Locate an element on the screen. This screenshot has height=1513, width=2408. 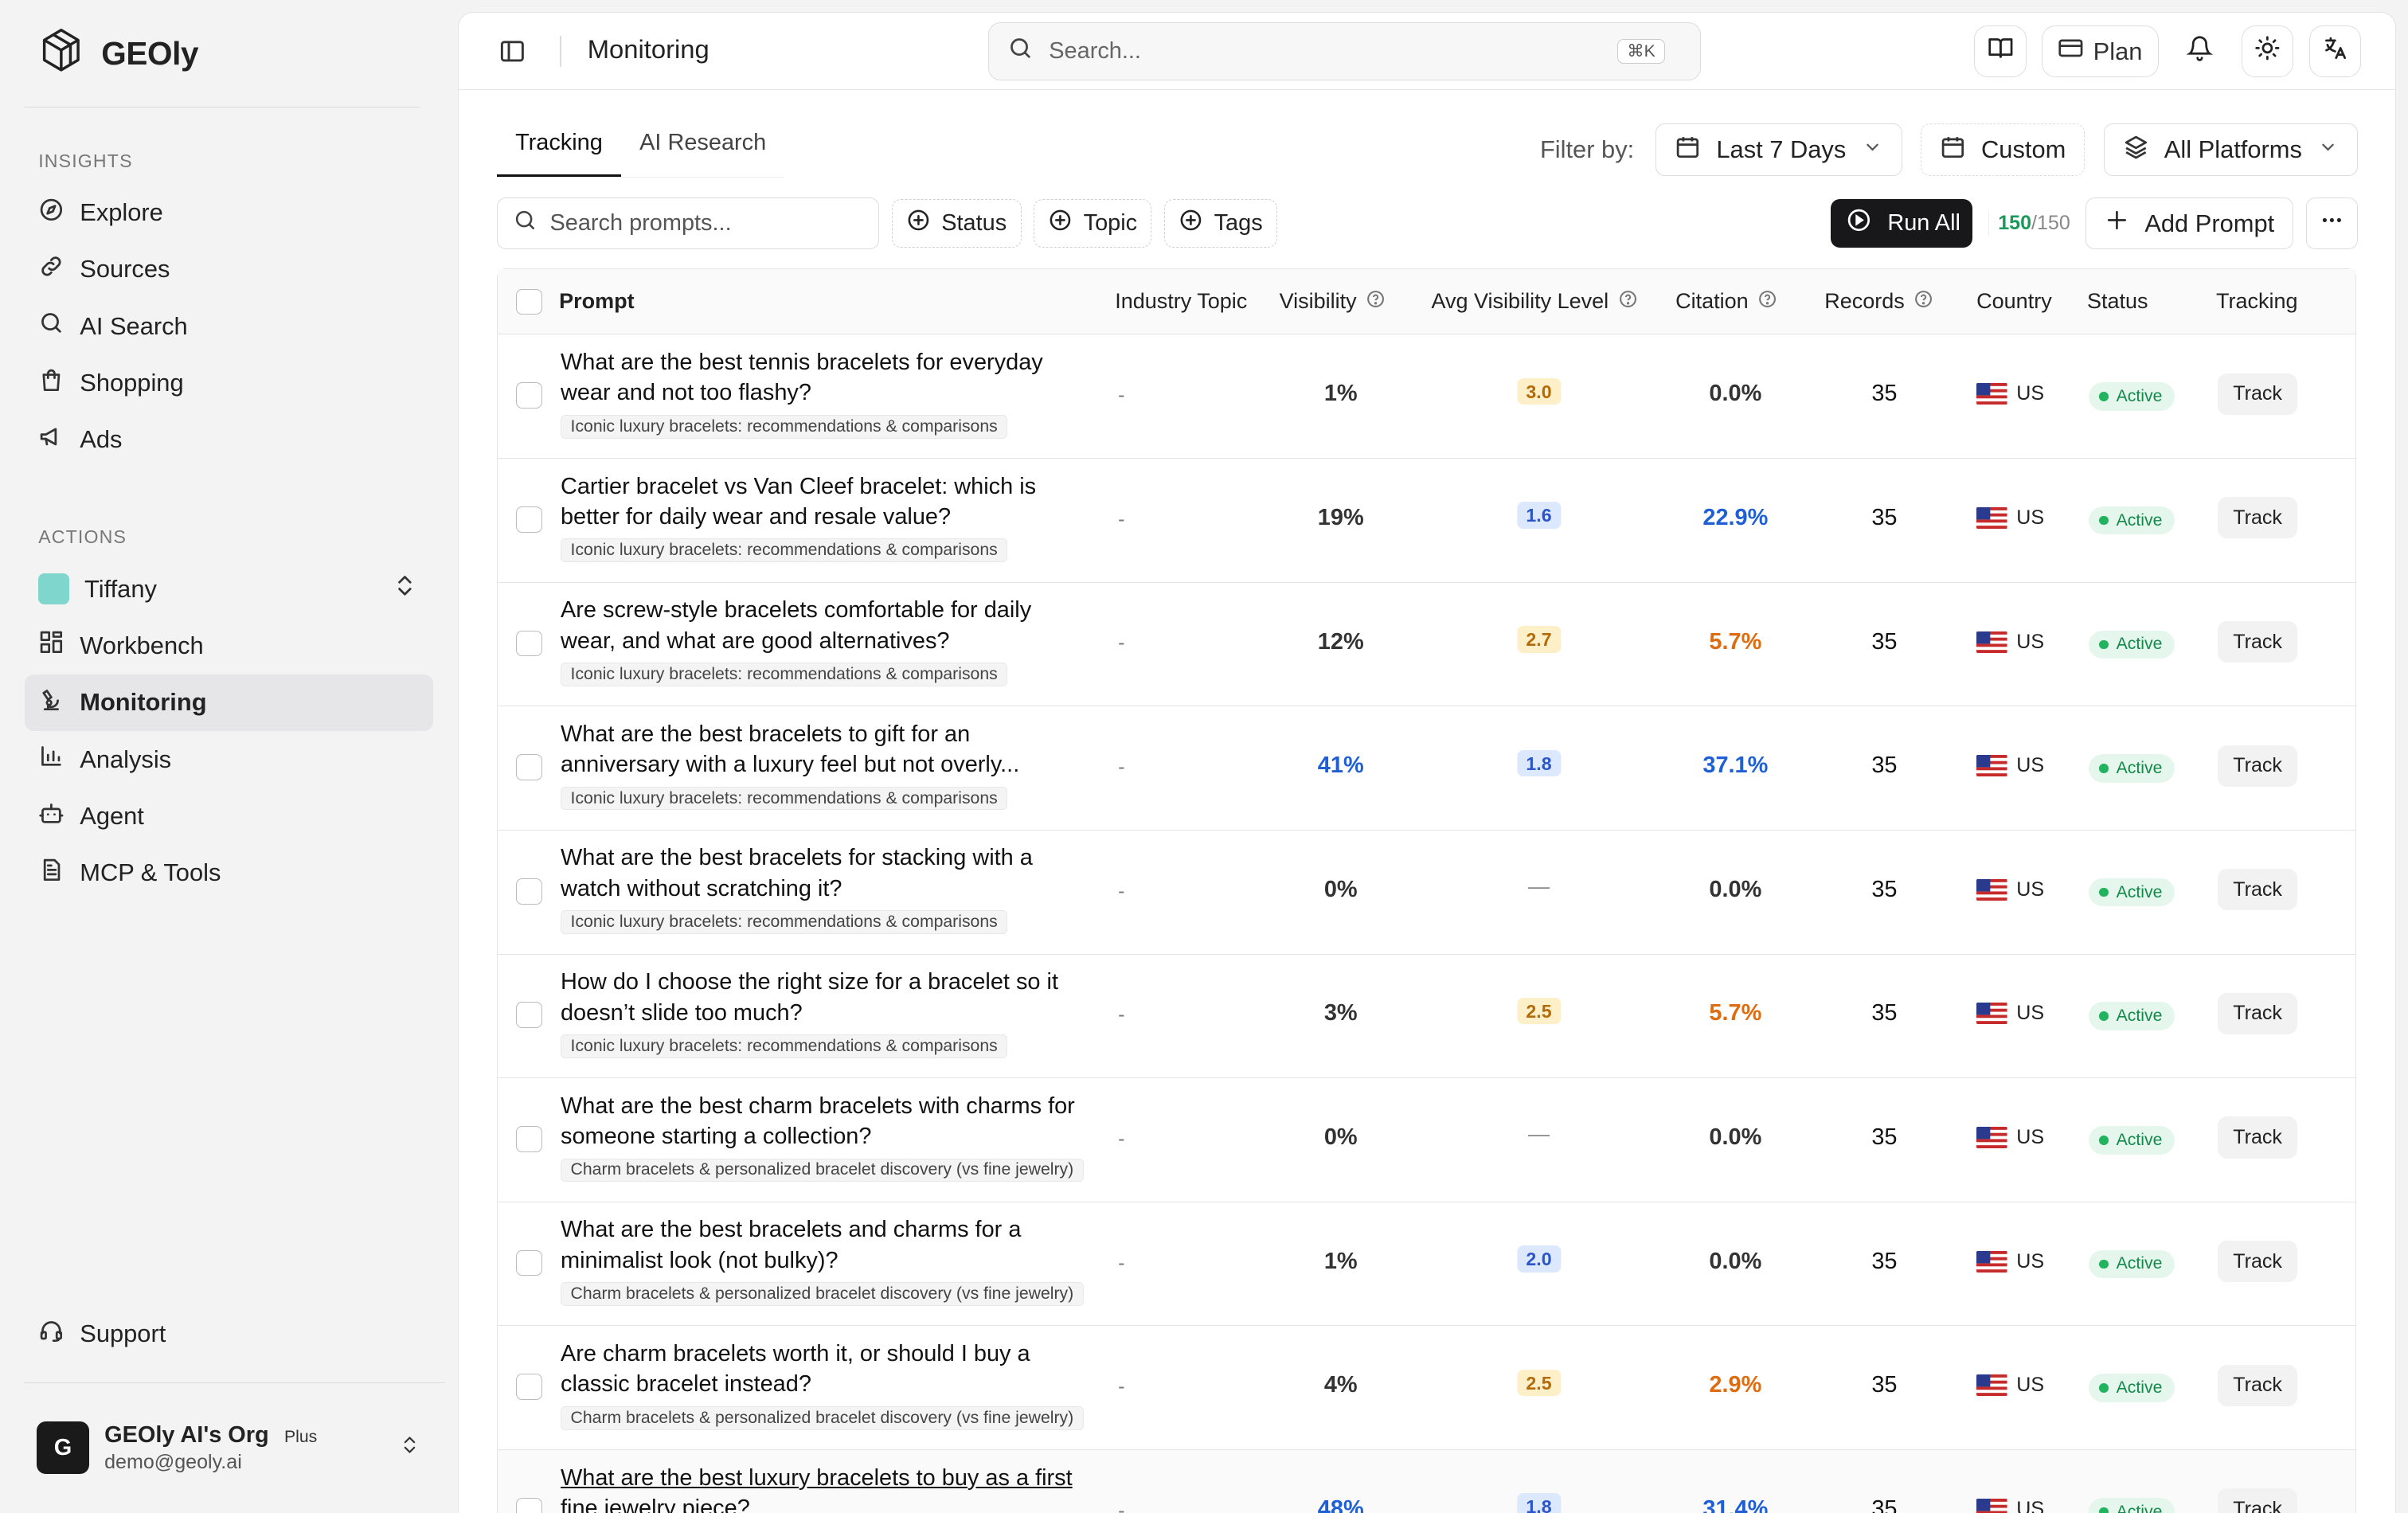
notifications-button is located at coordinates (2199, 51).